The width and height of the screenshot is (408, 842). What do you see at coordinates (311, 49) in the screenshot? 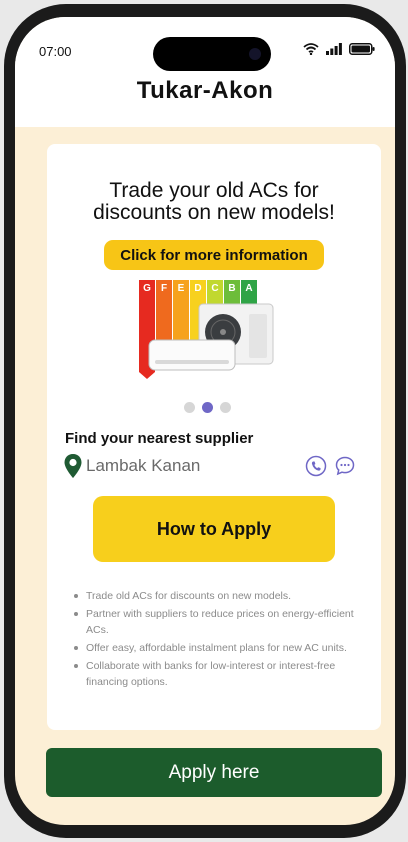
I see `wifi-icon` at bounding box center [311, 49].